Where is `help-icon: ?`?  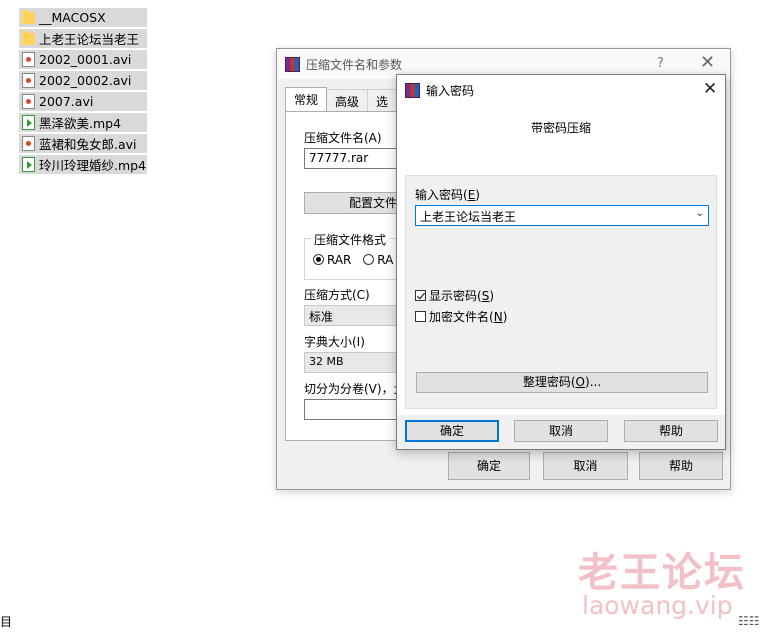
help-icon: ? is located at coordinates (660, 63).